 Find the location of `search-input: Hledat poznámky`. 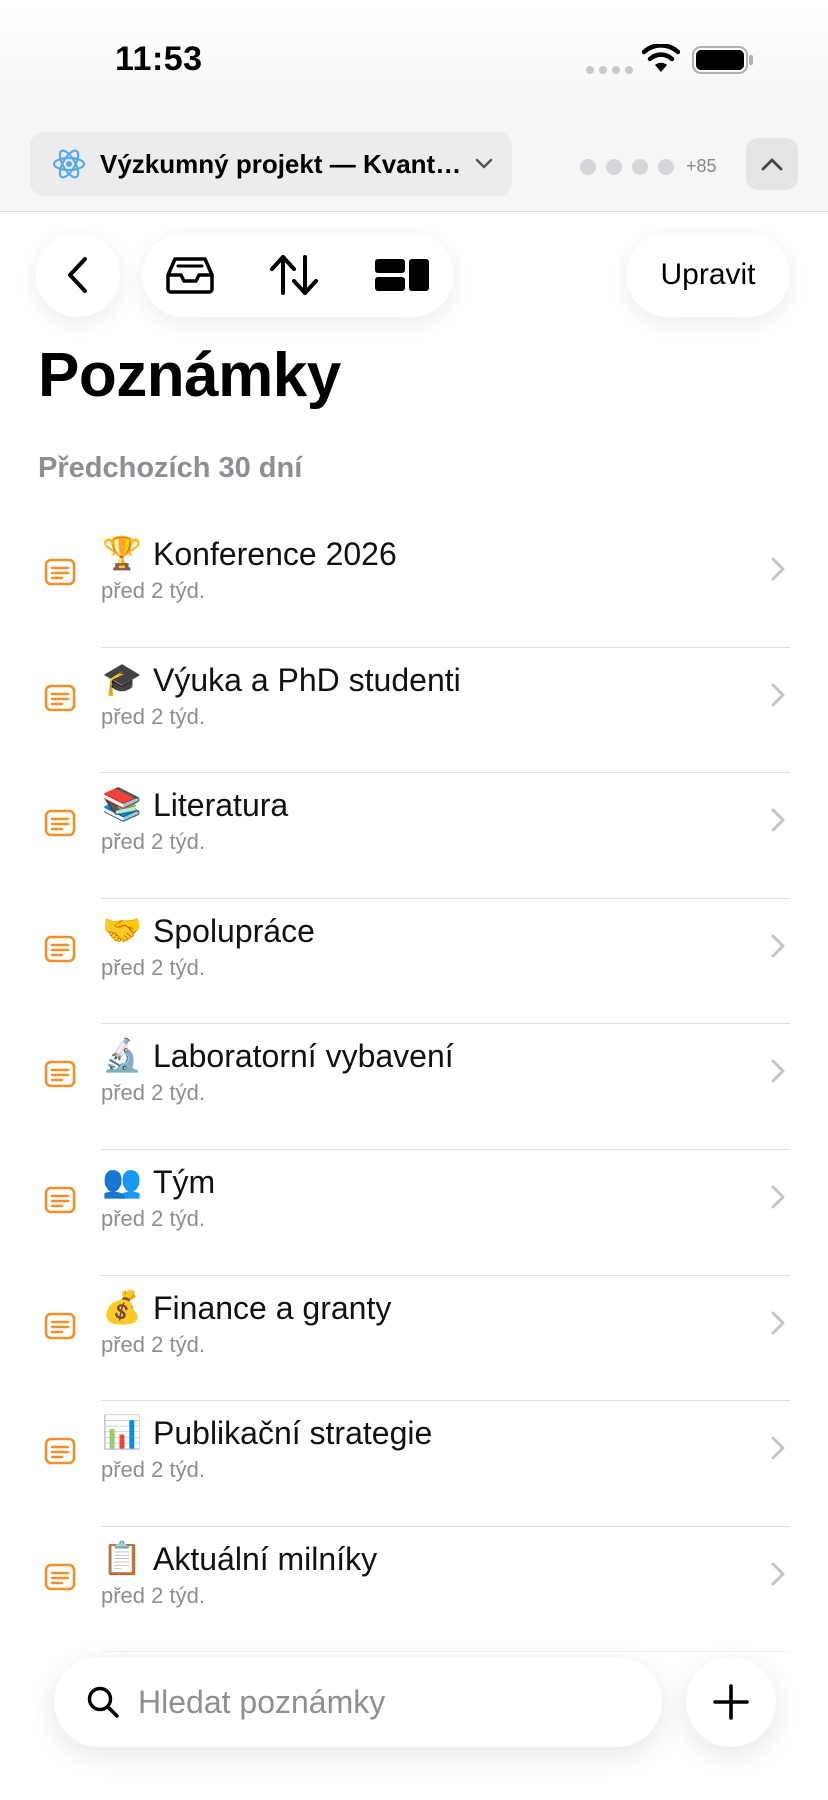

search-input: Hledat poznámky is located at coordinates (358, 1702).